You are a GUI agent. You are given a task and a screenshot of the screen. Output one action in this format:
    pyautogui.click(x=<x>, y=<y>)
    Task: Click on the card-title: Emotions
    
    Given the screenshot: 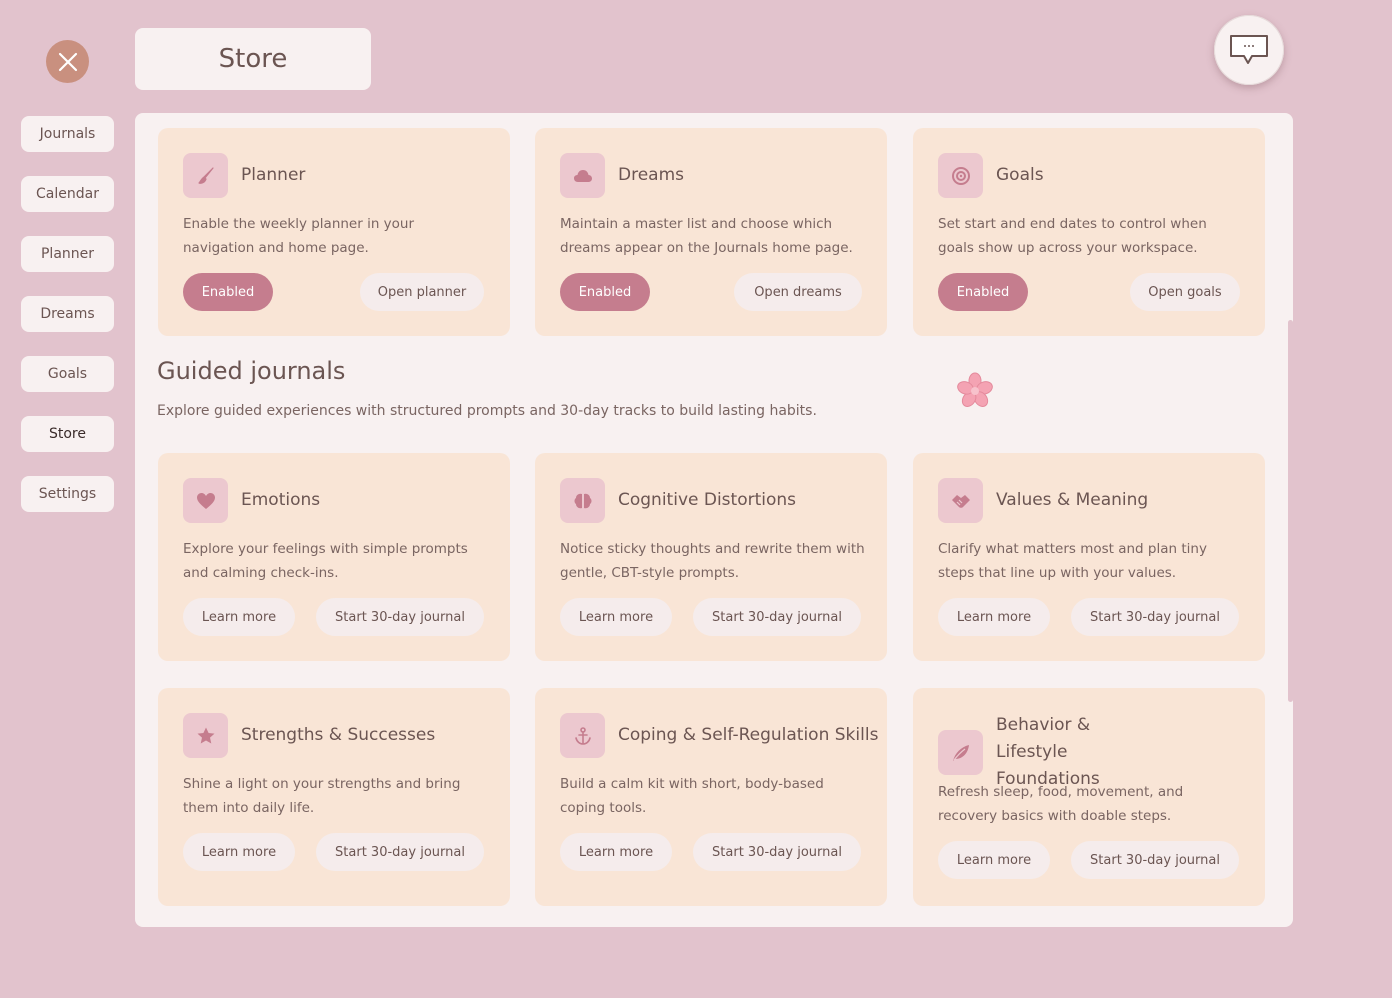 What is the action you would take?
    pyautogui.click(x=281, y=500)
    